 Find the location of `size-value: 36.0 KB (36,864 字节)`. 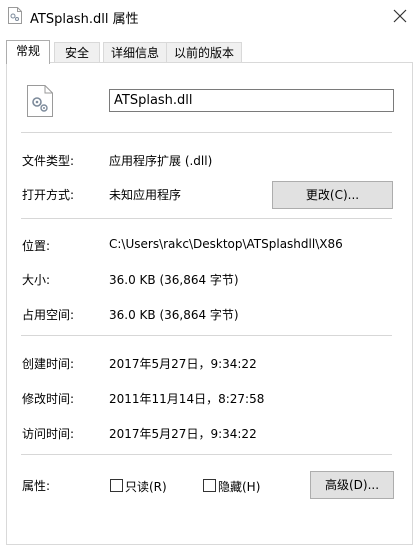

size-value: 36.0 KB (36,864 字节) is located at coordinates (174, 280).